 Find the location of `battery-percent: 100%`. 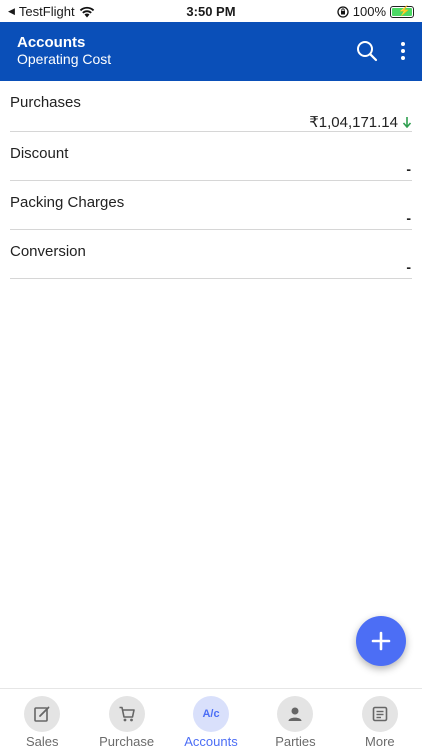

battery-percent: 100% is located at coordinates (369, 11).